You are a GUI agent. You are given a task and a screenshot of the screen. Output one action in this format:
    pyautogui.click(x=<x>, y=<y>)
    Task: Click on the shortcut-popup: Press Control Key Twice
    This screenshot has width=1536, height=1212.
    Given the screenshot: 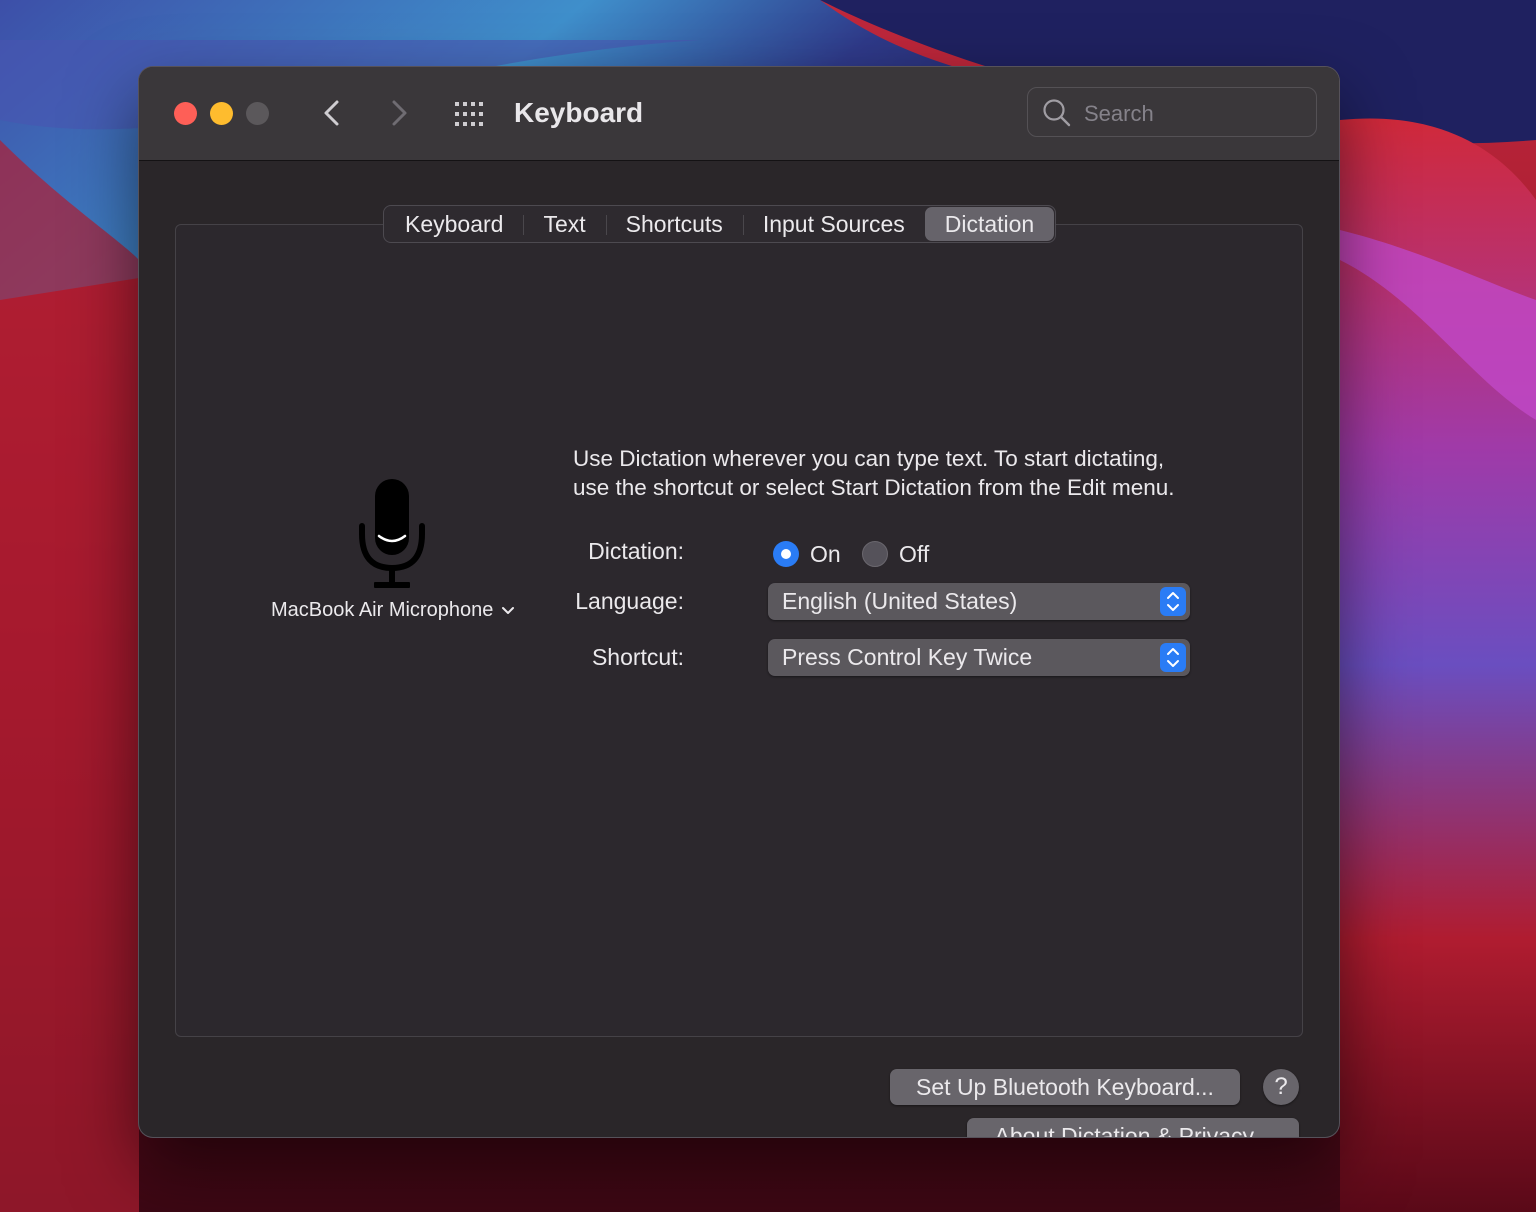 What is the action you would take?
    pyautogui.click(x=979, y=657)
    